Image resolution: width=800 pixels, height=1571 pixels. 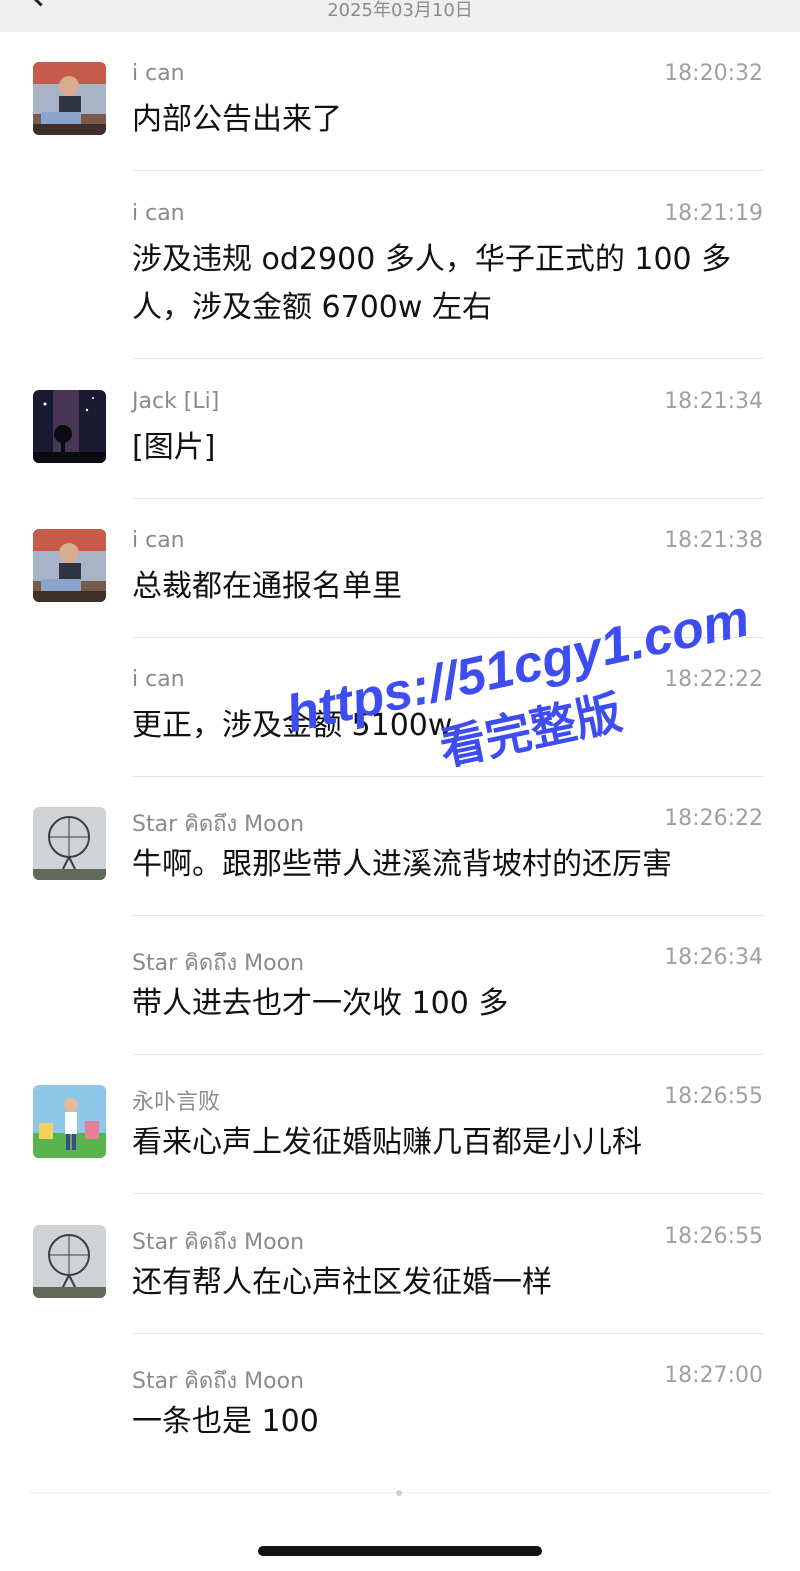 What do you see at coordinates (713, 401) in the screenshot?
I see `message-time: 18:21:34` at bounding box center [713, 401].